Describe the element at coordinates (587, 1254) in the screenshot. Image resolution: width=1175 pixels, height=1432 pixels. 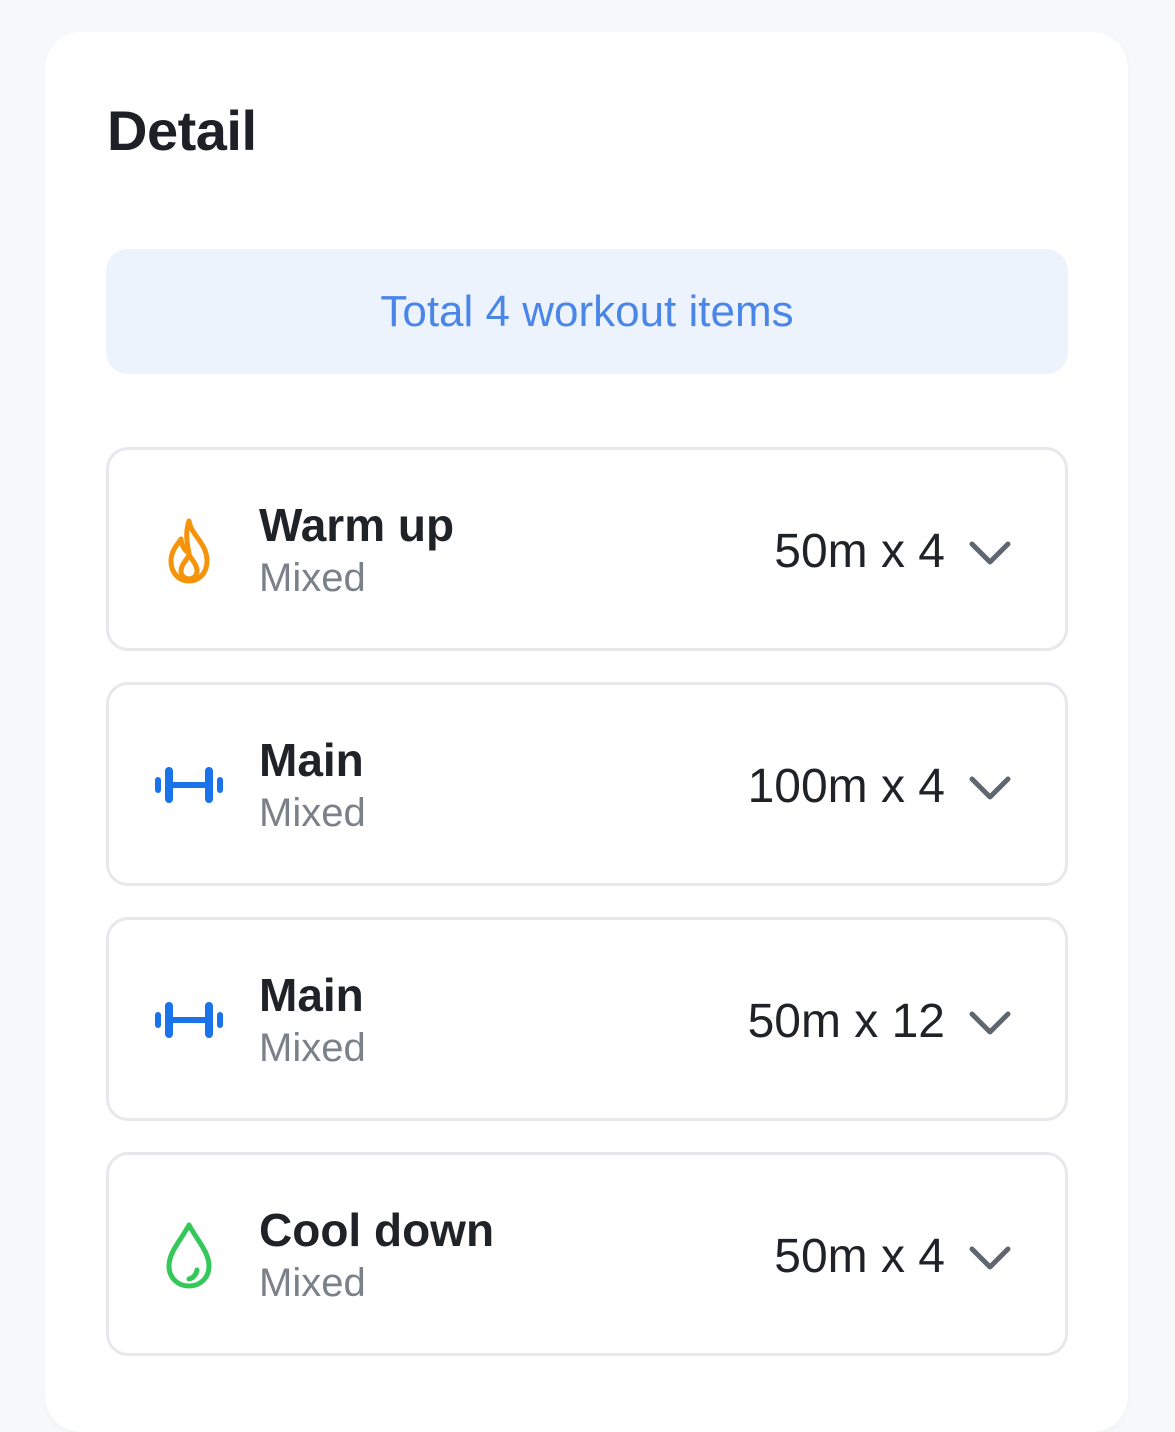
I see `workout-item-cool-down: Cool down Mixed 50m x 4` at that location.